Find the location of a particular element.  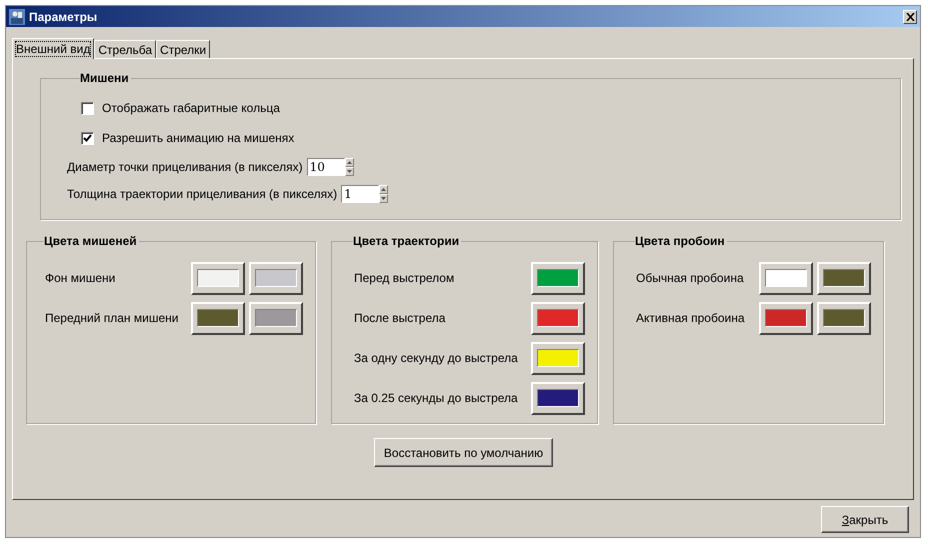

group-title: Цвета траектории is located at coordinates (406, 241).